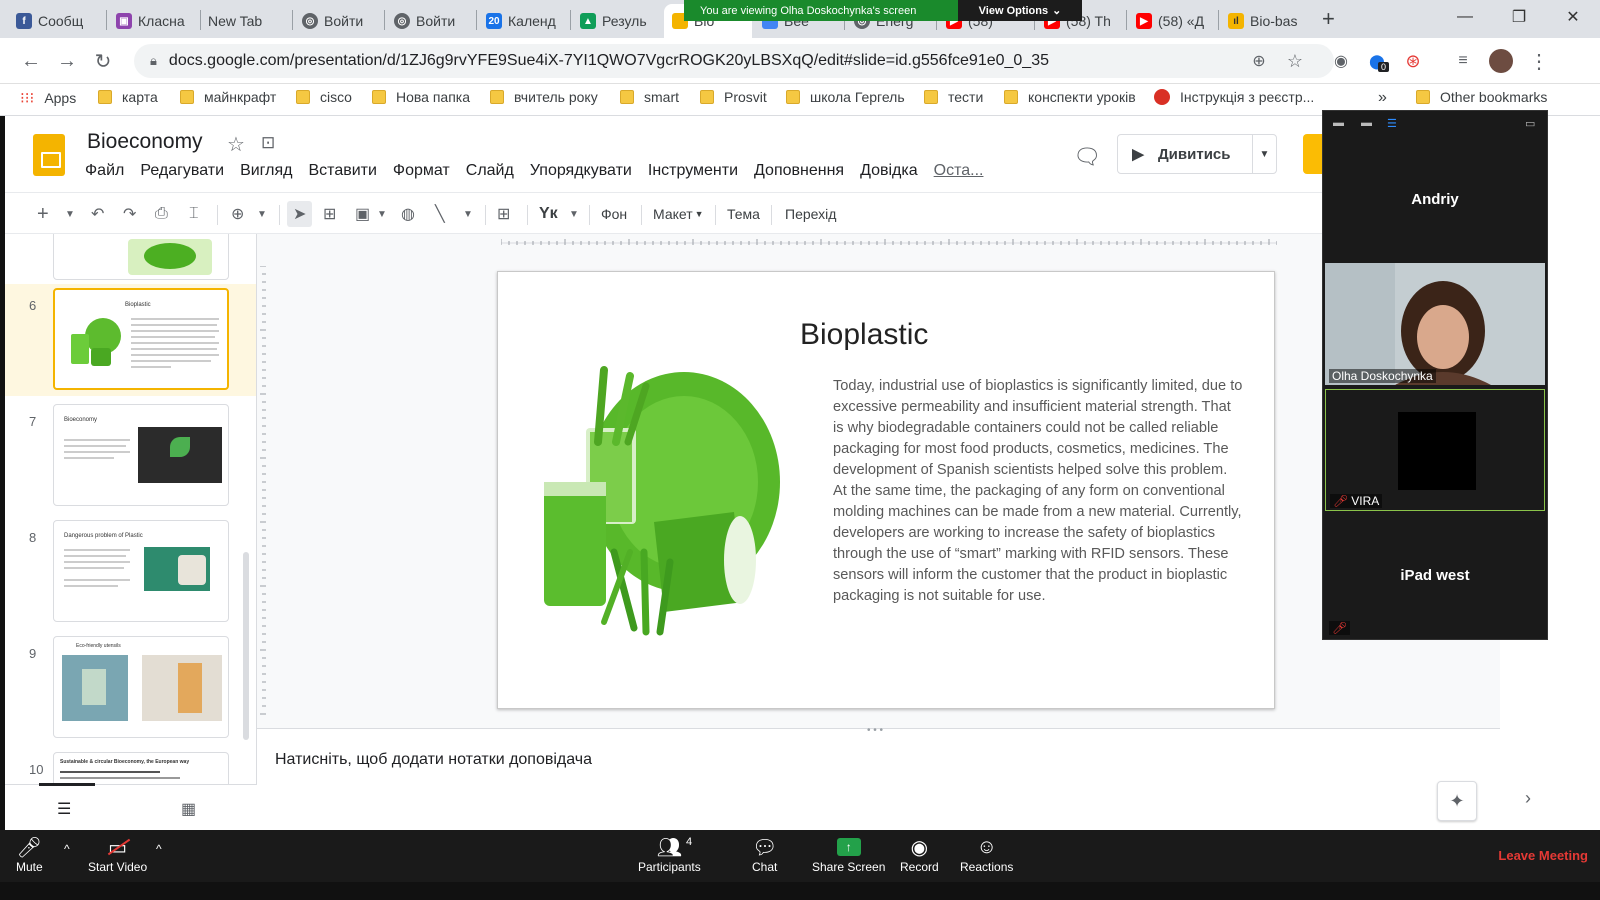  I want to click on browser-tab: f Сообщ, so click(56, 21).